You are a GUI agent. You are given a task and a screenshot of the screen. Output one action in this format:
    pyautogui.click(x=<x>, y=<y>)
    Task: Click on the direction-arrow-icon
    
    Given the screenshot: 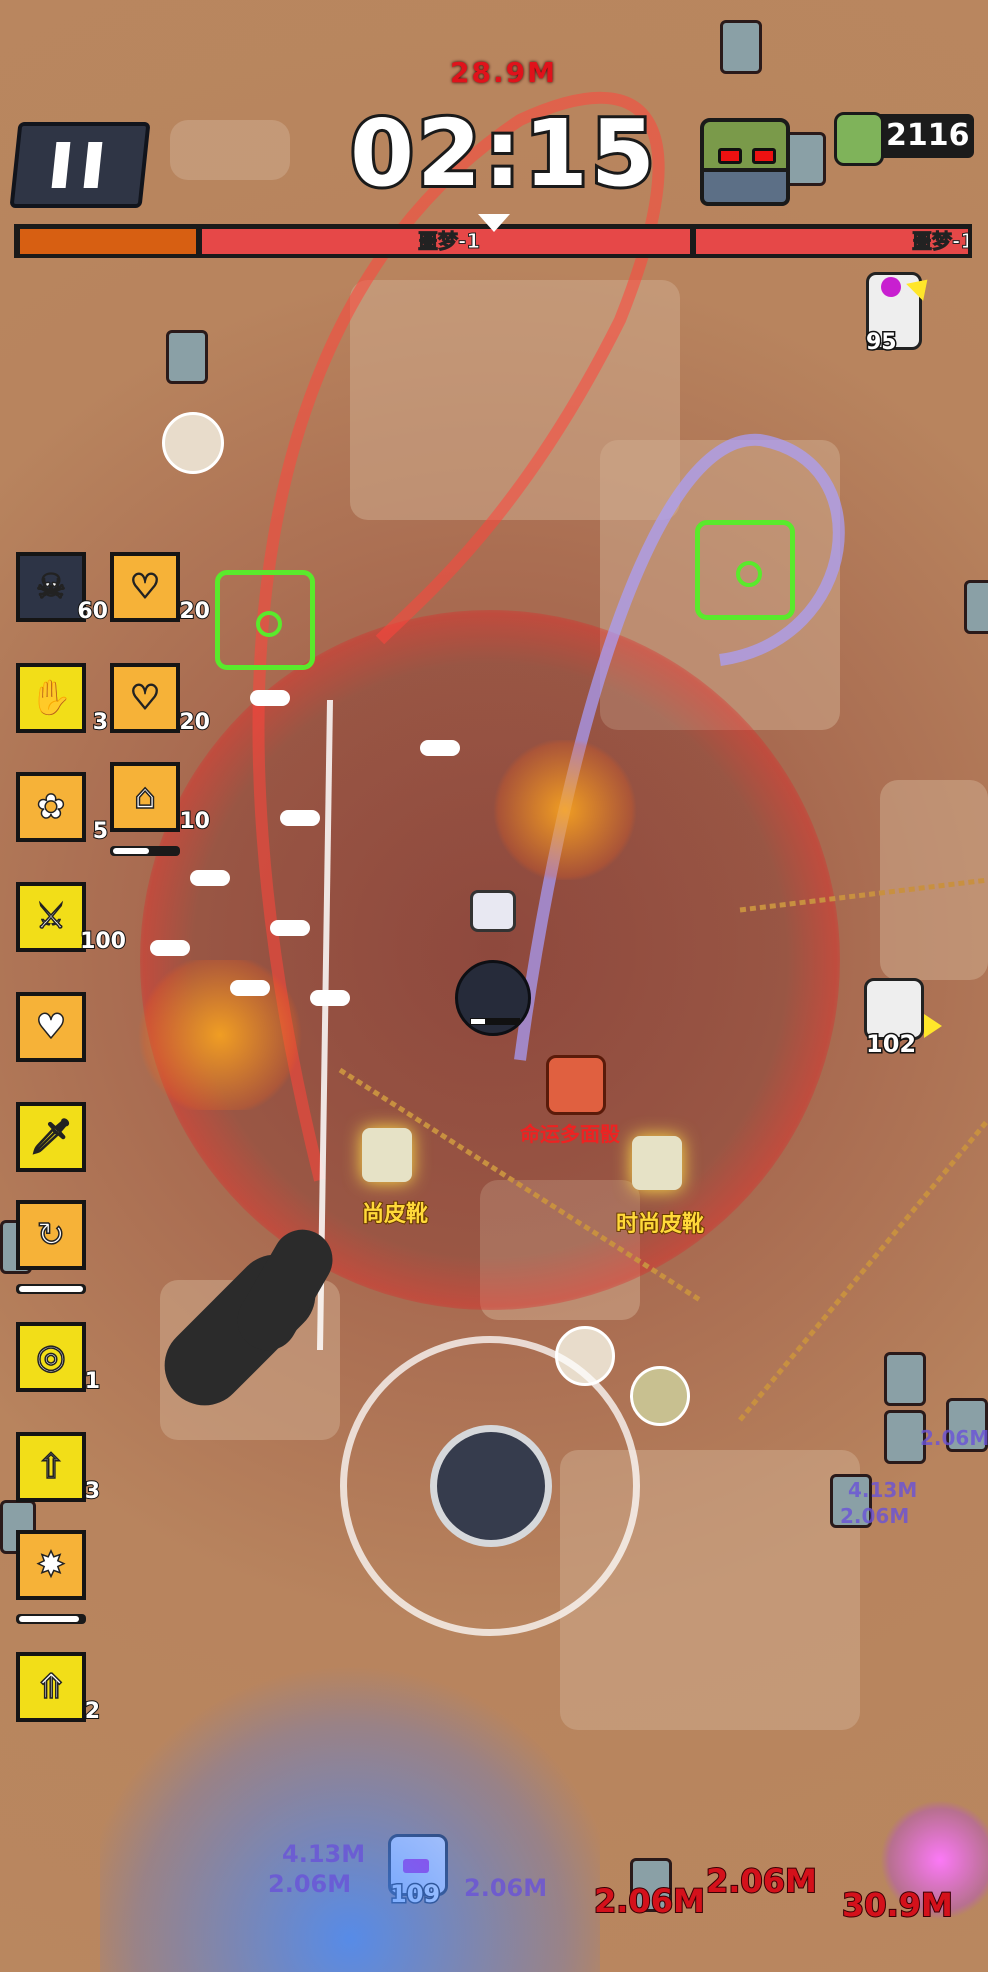 What is the action you would take?
    pyautogui.click(x=933, y=1026)
    